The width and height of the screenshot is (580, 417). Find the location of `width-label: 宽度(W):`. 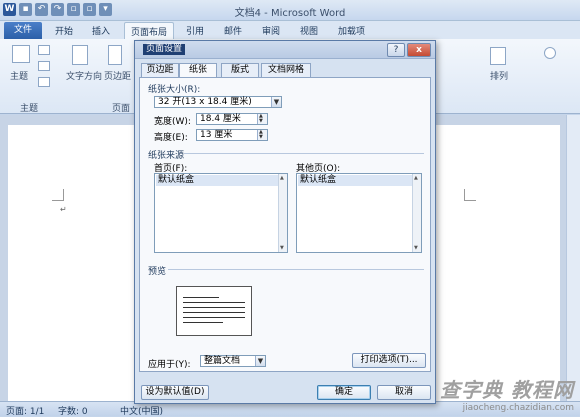

width-label: 宽度(W): is located at coordinates (172, 122).